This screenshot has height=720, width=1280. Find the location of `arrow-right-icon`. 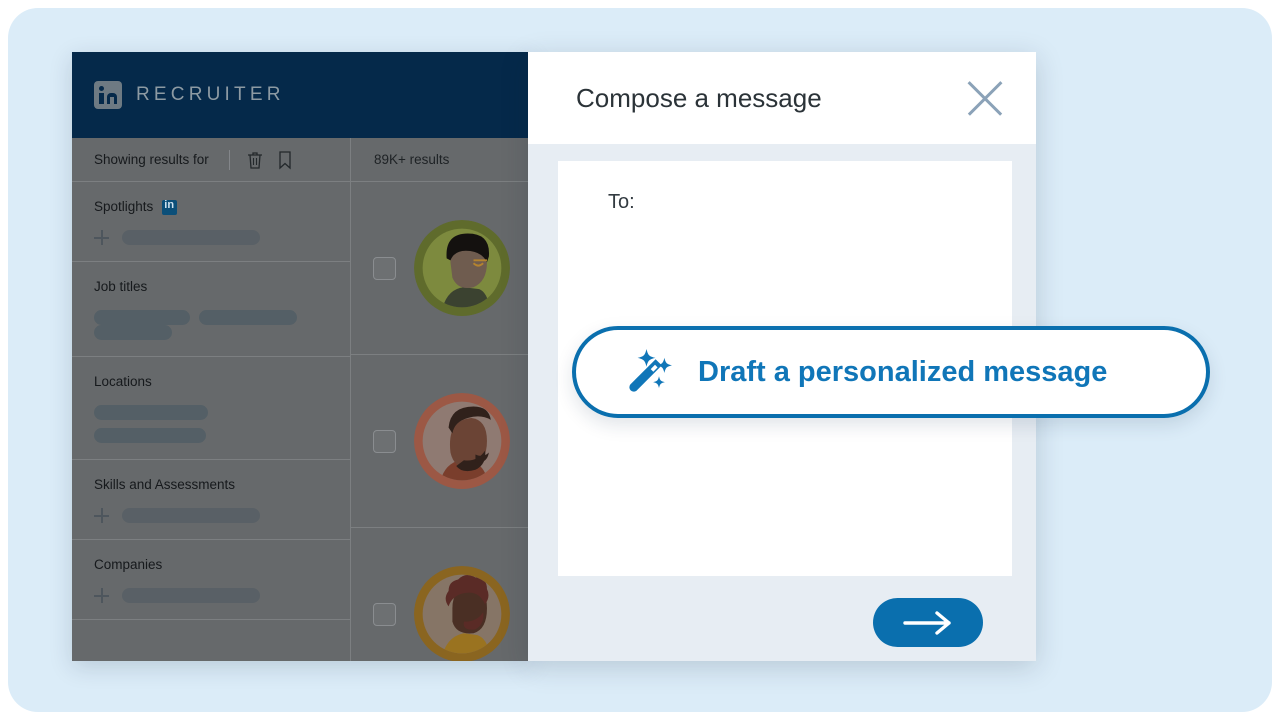

arrow-right-icon is located at coordinates (927, 622).